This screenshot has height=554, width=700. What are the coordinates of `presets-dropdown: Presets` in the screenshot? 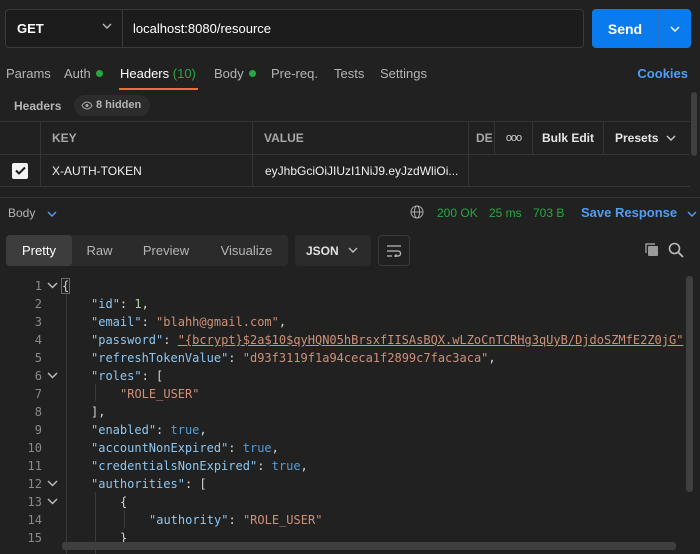 It's located at (646, 138).